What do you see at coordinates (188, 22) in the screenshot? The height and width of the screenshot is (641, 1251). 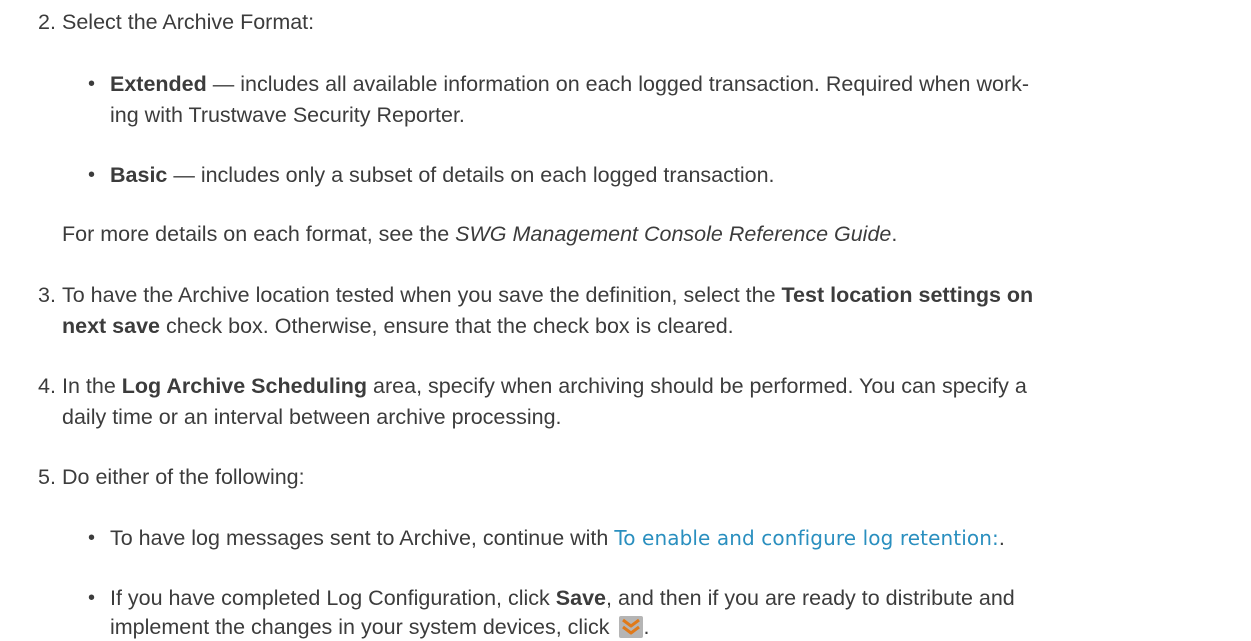 I see `step-text: Select the Archive Format:` at bounding box center [188, 22].